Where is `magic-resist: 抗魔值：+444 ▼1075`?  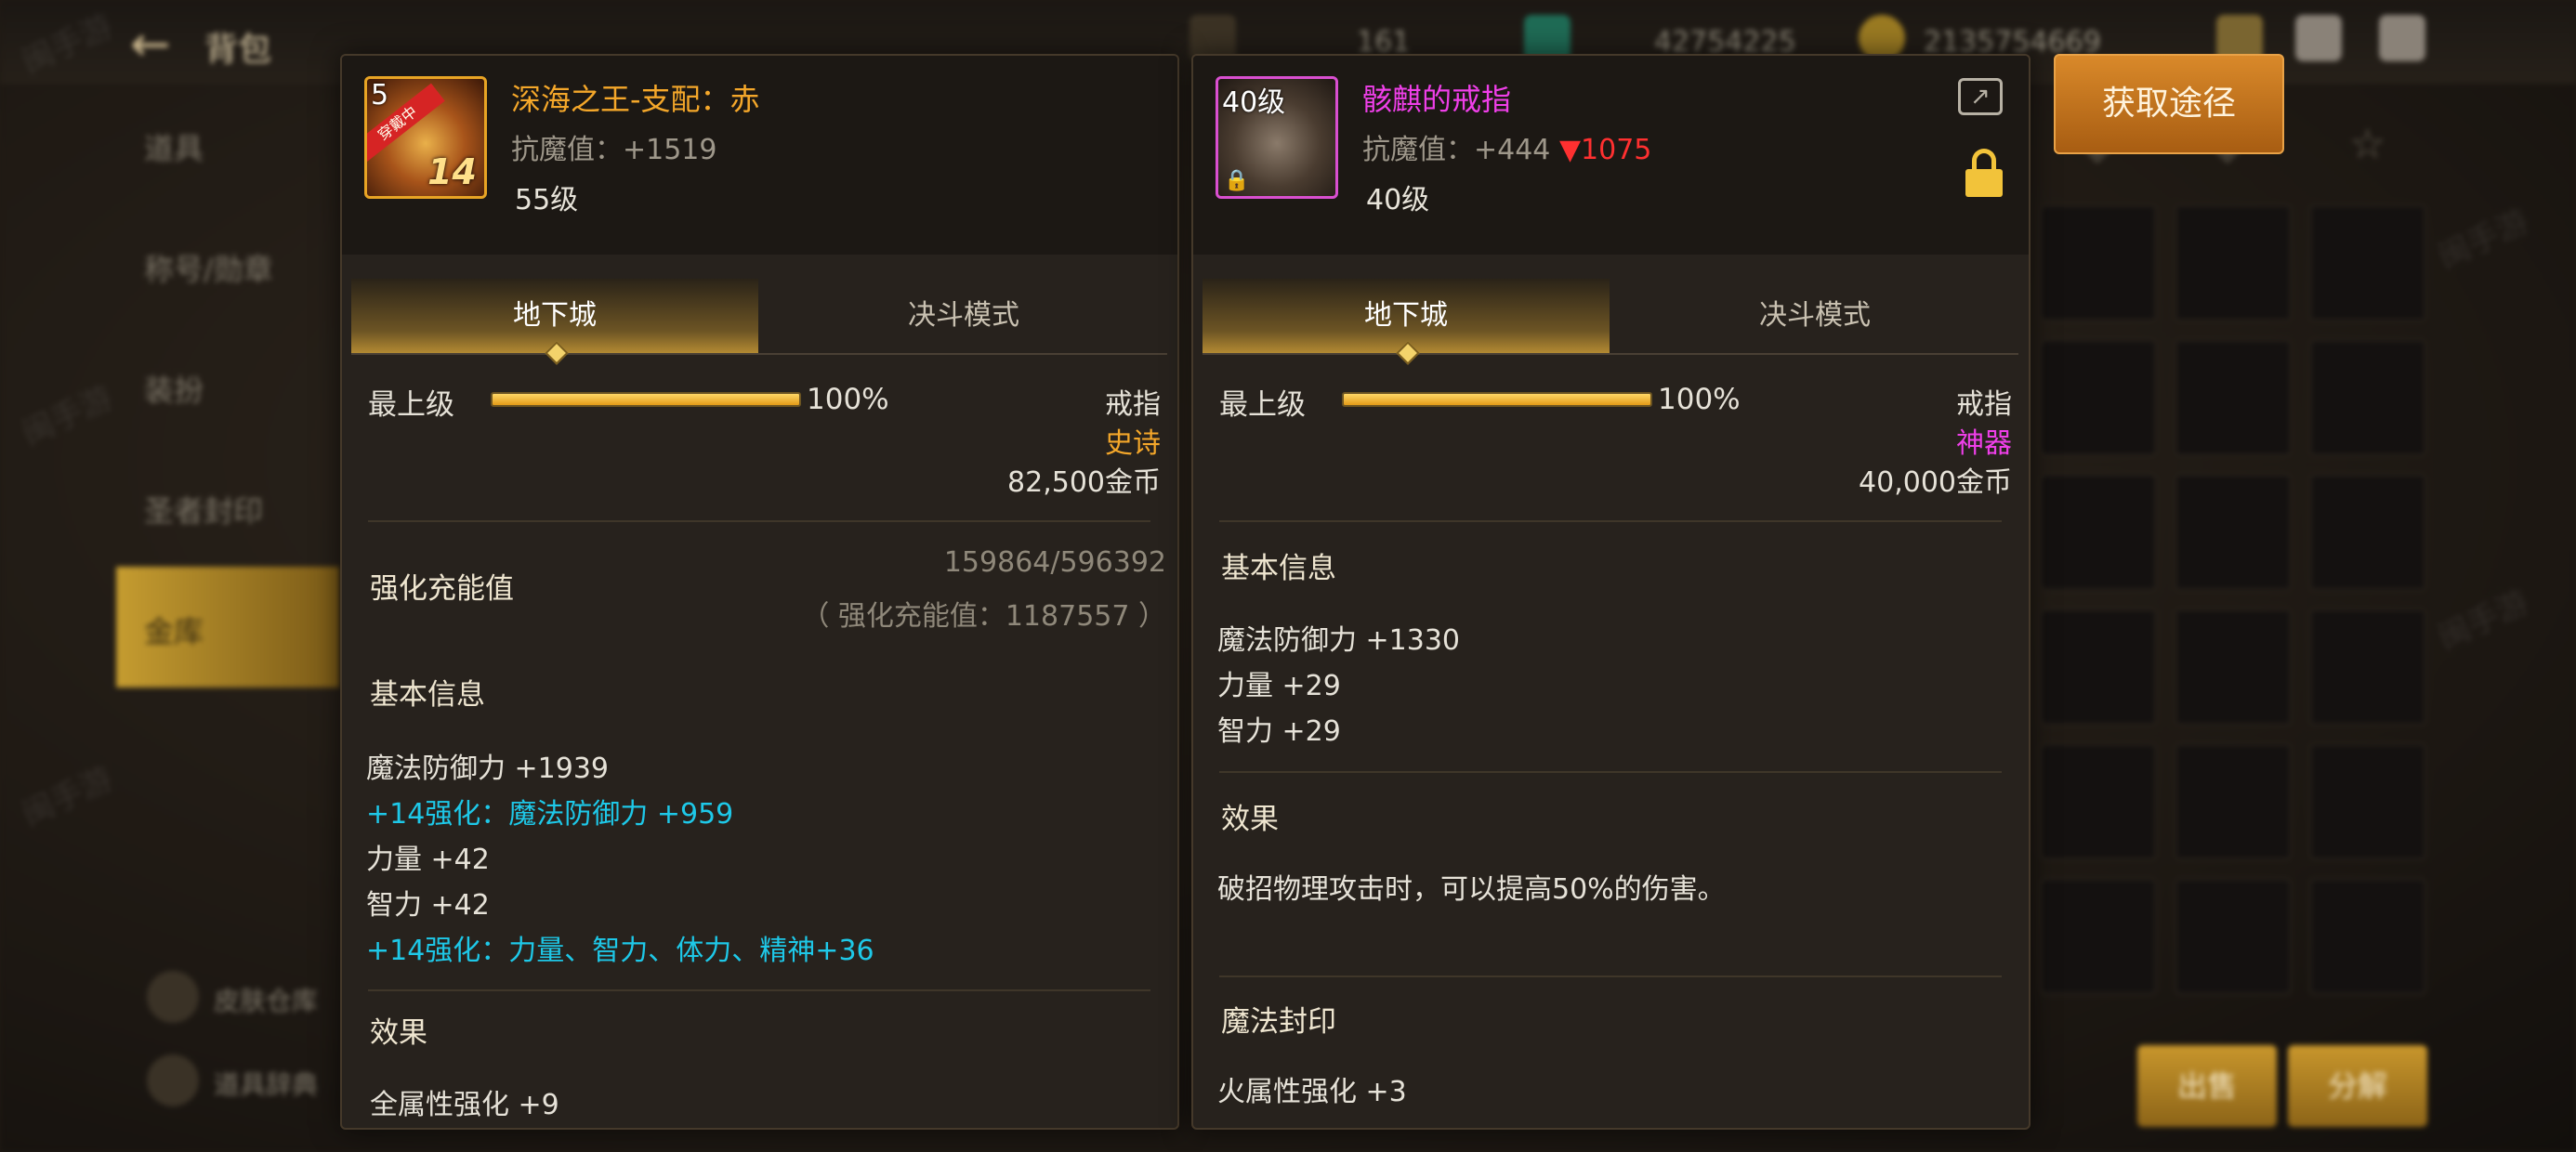
magic-resist: 抗魔值：+444 ▼1075 is located at coordinates (1506, 146).